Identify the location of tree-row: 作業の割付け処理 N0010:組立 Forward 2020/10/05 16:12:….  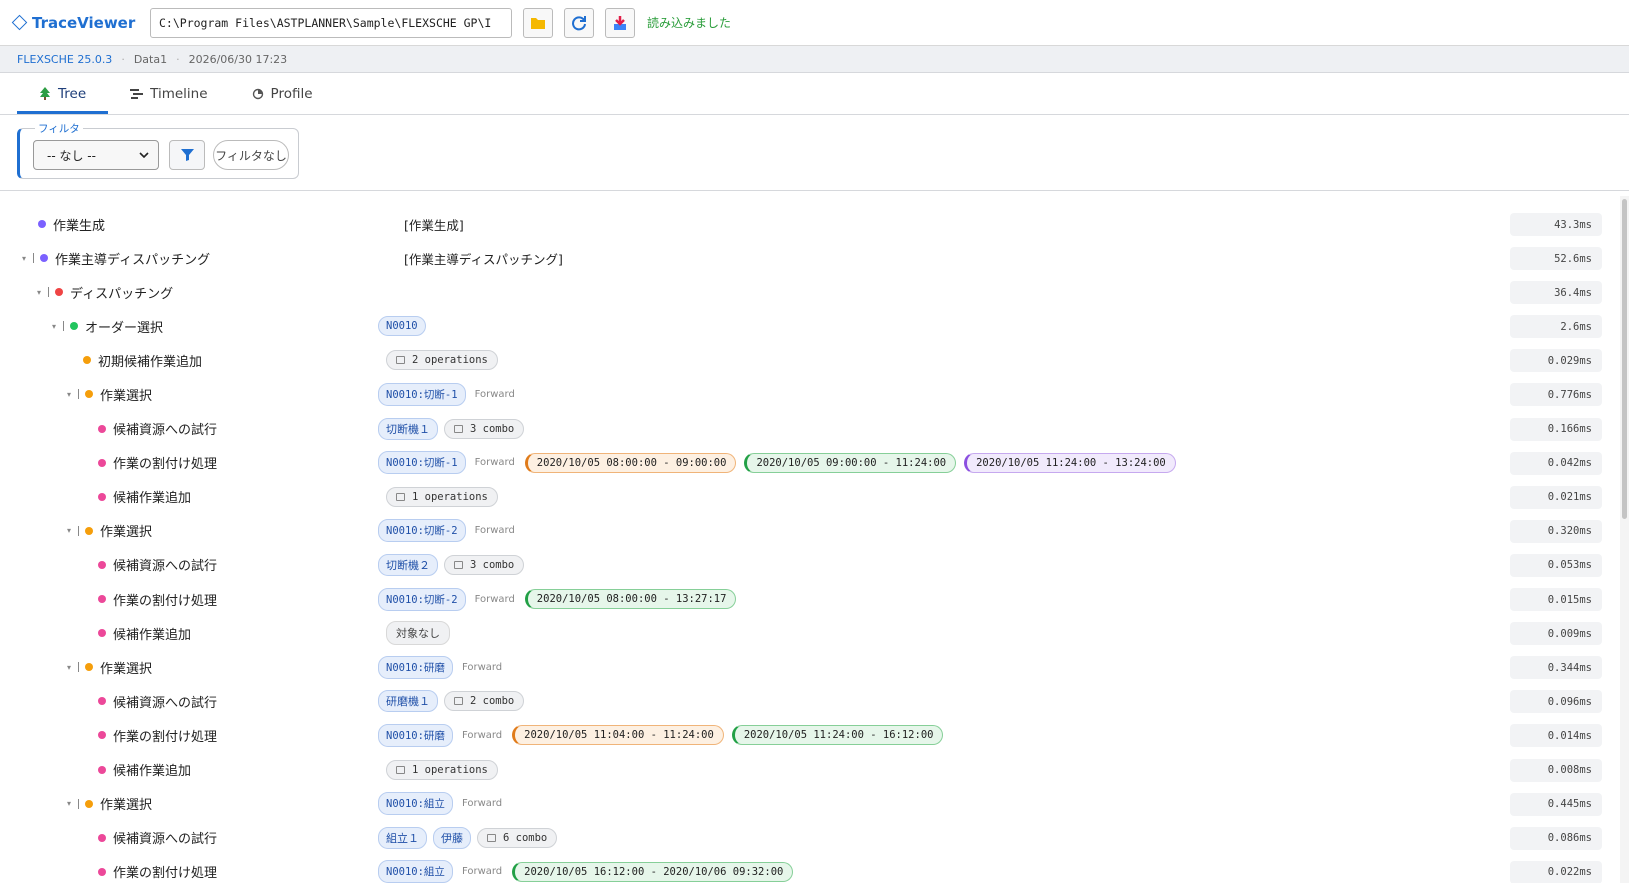
(810, 869).